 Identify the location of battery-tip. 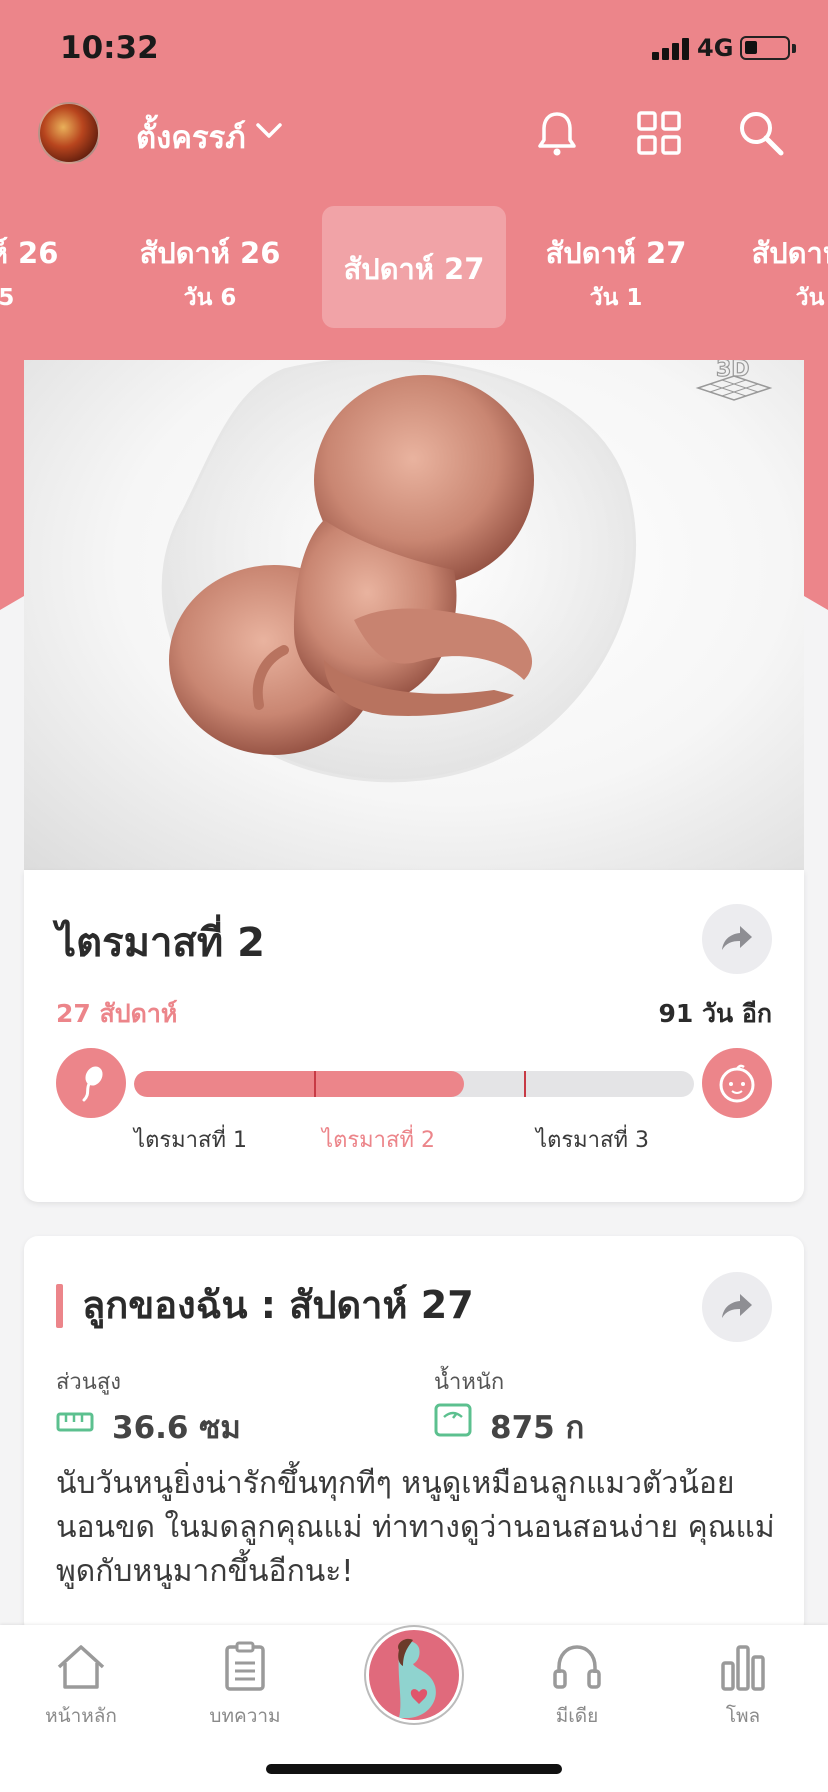
(794, 48).